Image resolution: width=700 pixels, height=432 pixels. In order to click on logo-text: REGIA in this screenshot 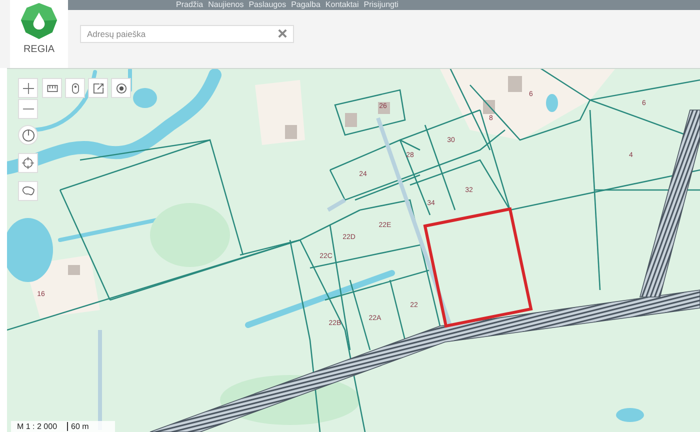, I will do `click(39, 49)`.